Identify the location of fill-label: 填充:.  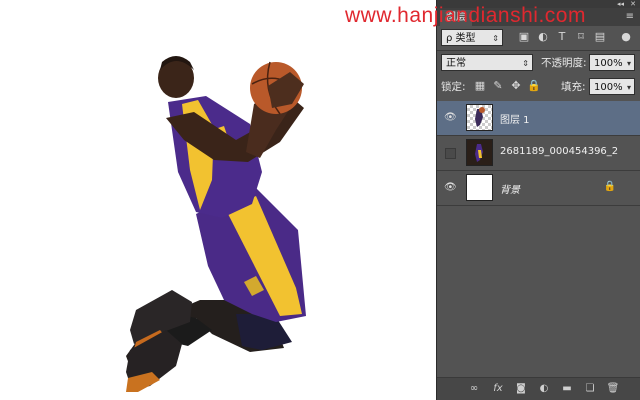
(573, 87).